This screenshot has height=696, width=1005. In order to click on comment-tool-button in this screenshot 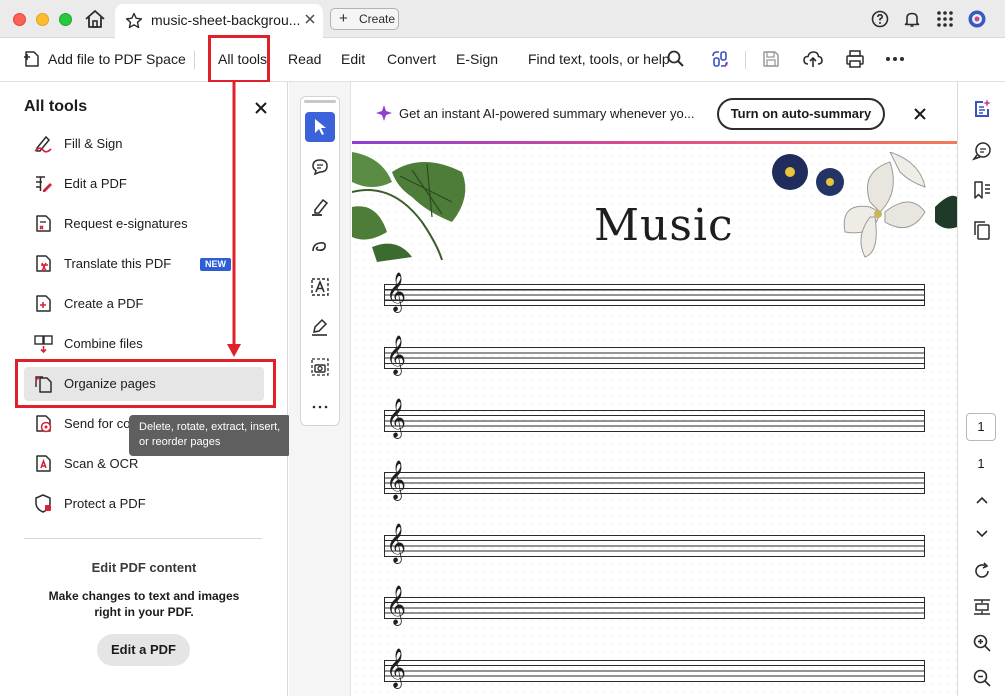, I will do `click(320, 167)`.